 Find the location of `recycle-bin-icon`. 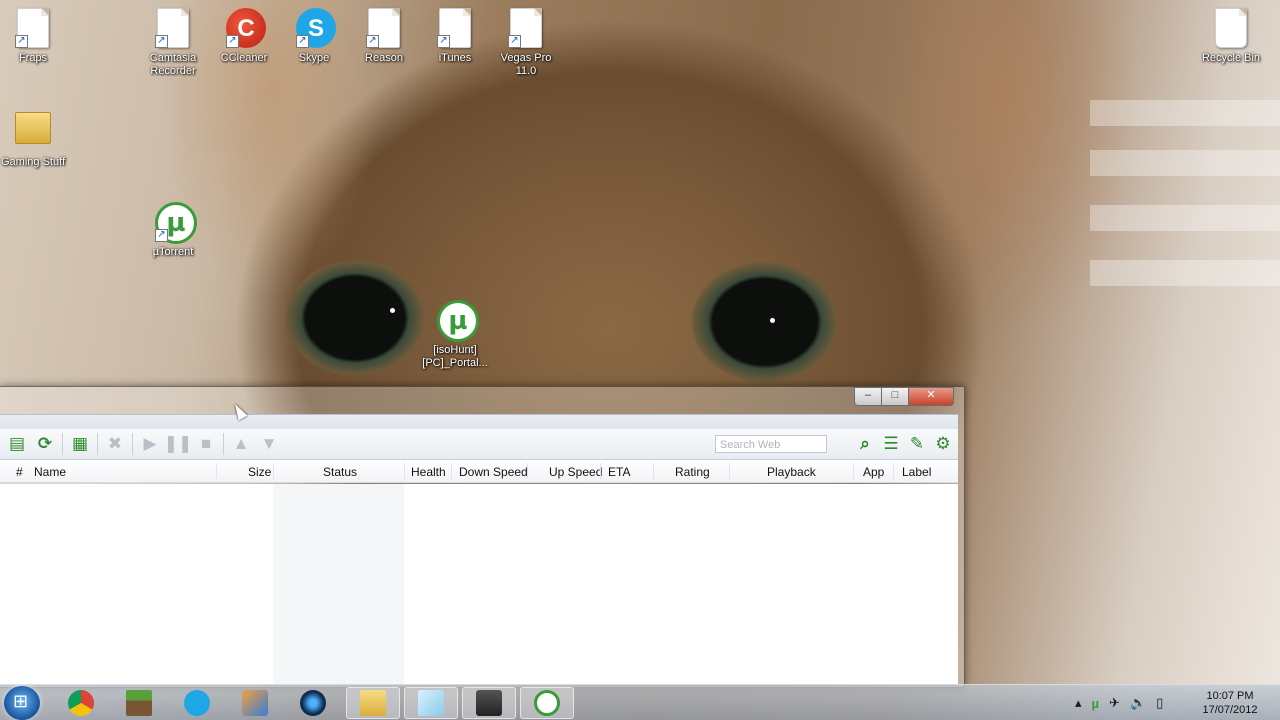

recycle-bin-icon is located at coordinates (1231, 28).